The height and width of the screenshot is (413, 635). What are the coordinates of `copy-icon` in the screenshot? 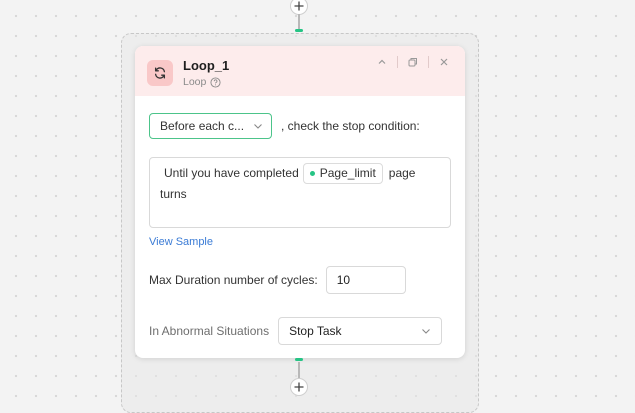 It's located at (412, 62).